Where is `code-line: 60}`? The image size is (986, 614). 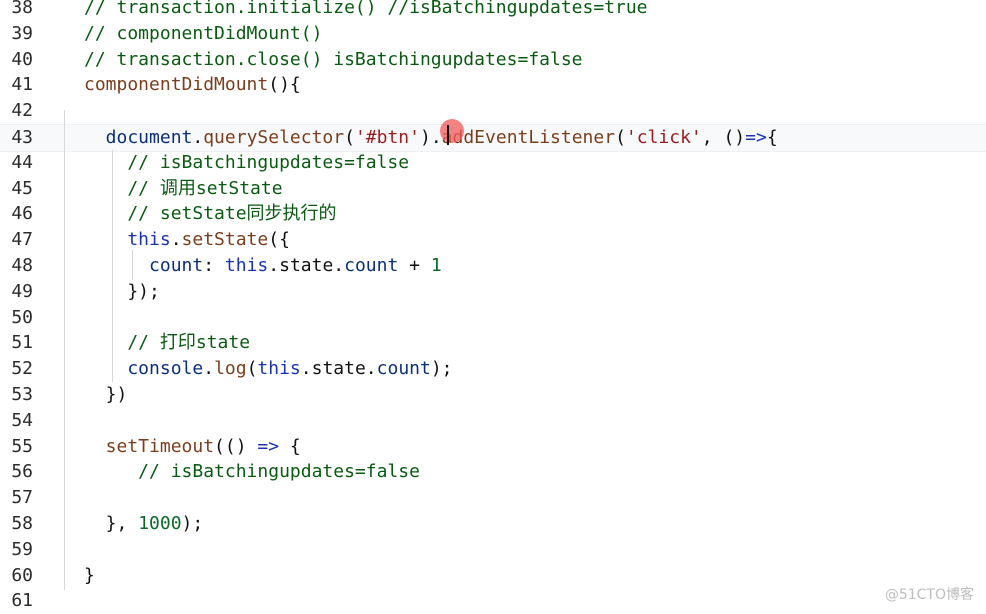
code-line: 60} is located at coordinates (493, 576).